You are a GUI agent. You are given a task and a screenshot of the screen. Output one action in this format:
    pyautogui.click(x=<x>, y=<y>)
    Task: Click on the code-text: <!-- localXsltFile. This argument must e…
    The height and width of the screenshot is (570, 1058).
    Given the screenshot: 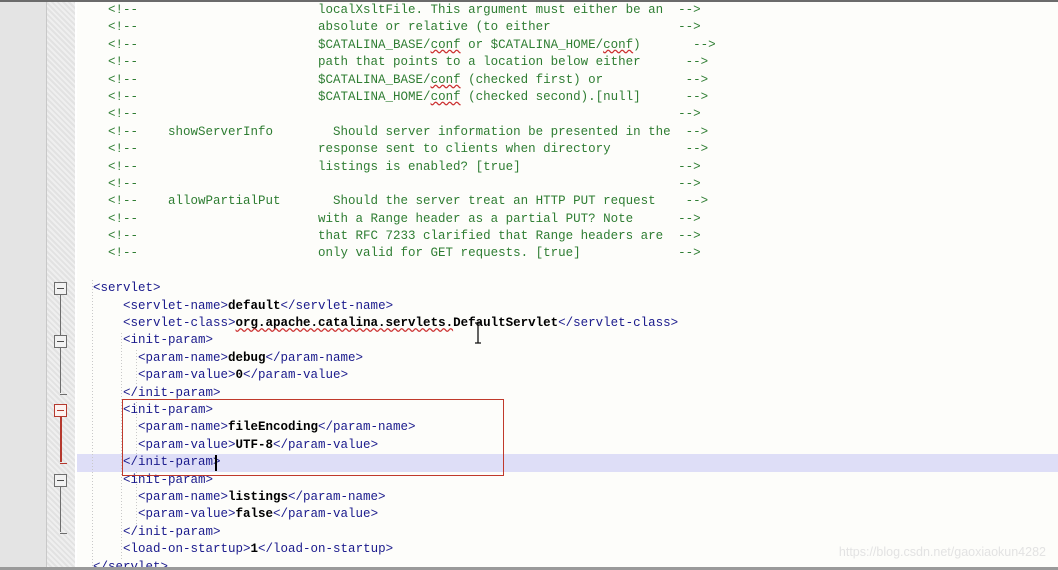 What is the action you would take?
    pyautogui.click(x=389, y=10)
    